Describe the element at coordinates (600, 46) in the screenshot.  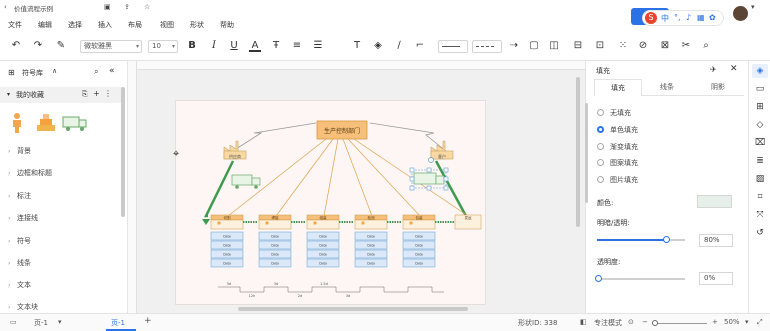
I see `group-icon: ⊡` at that location.